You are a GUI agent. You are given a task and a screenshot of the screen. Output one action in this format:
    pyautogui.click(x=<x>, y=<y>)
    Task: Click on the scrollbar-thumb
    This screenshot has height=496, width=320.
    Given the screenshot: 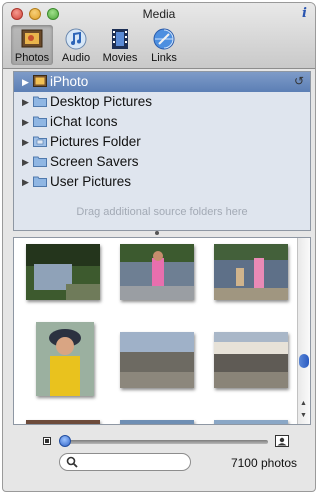 What is the action you would take?
    pyautogui.click(x=304, y=361)
    